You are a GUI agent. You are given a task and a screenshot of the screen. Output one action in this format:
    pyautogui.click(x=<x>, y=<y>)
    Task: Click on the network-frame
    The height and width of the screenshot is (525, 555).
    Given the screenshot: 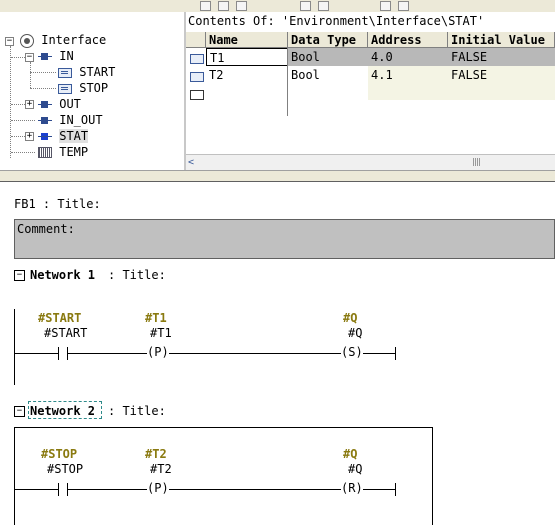 What is the action you would take?
    pyautogui.click(x=223, y=476)
    